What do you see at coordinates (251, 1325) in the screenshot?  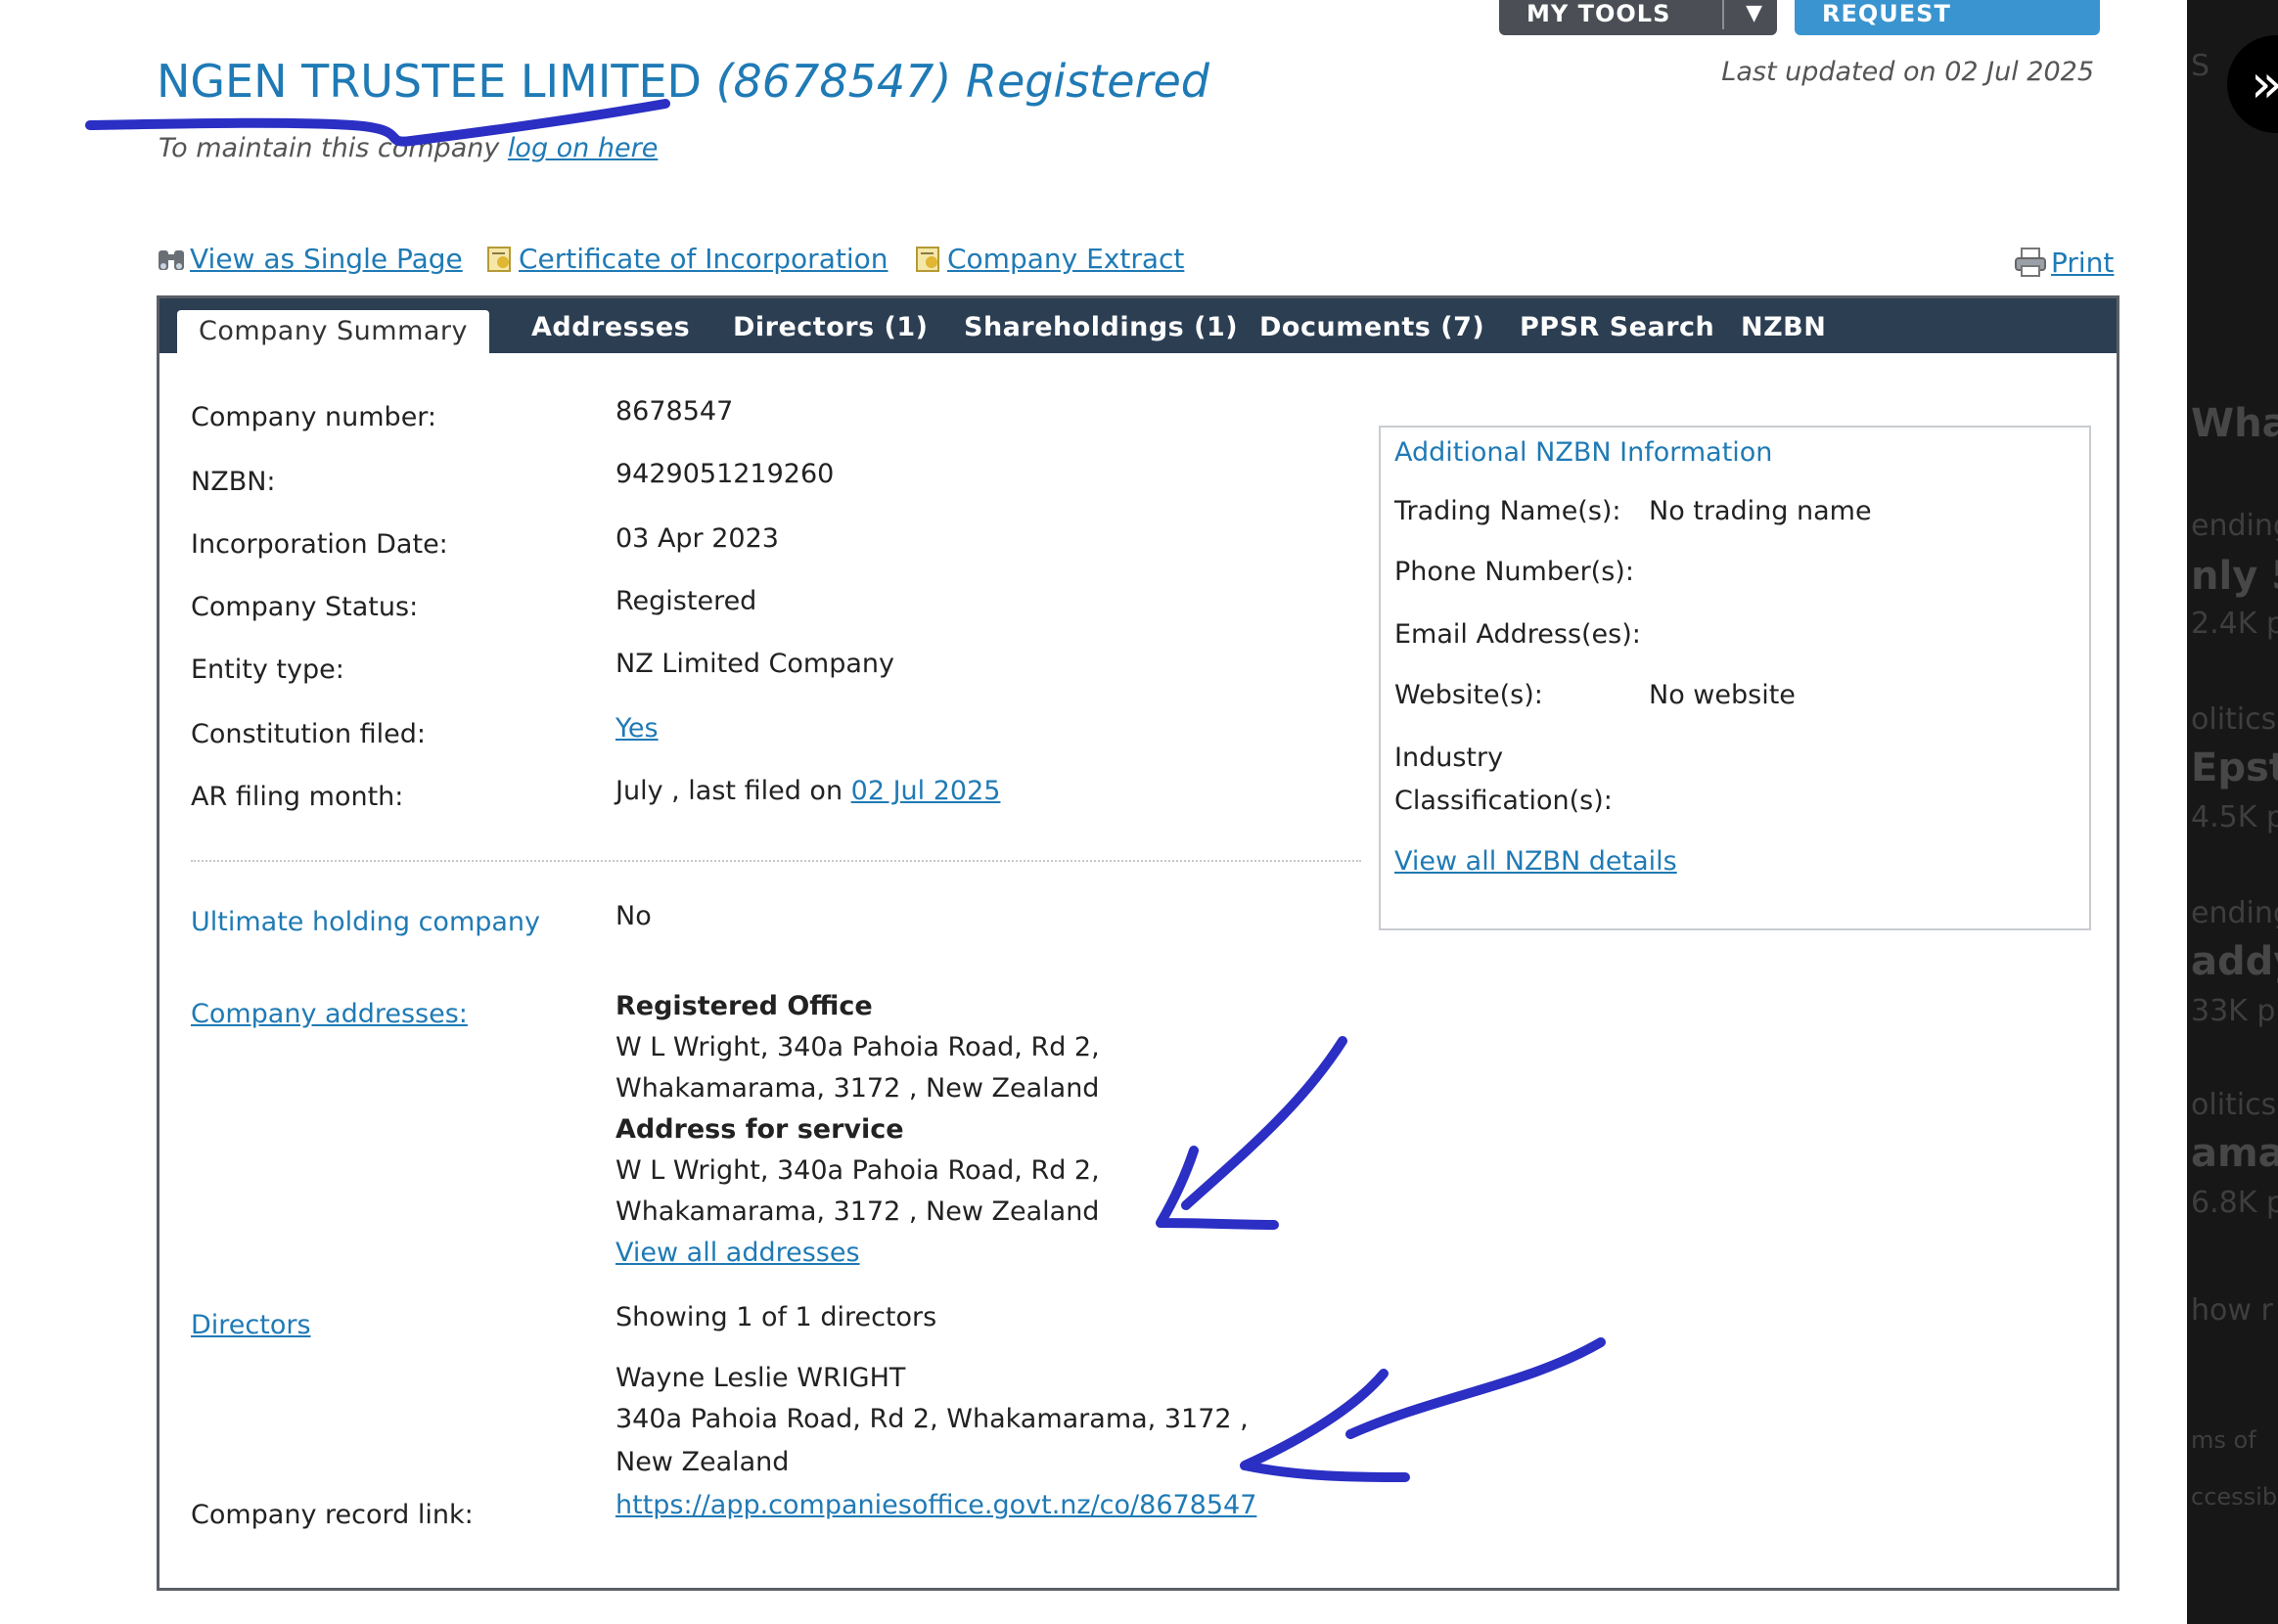 I see `directors-link: Directors` at bounding box center [251, 1325].